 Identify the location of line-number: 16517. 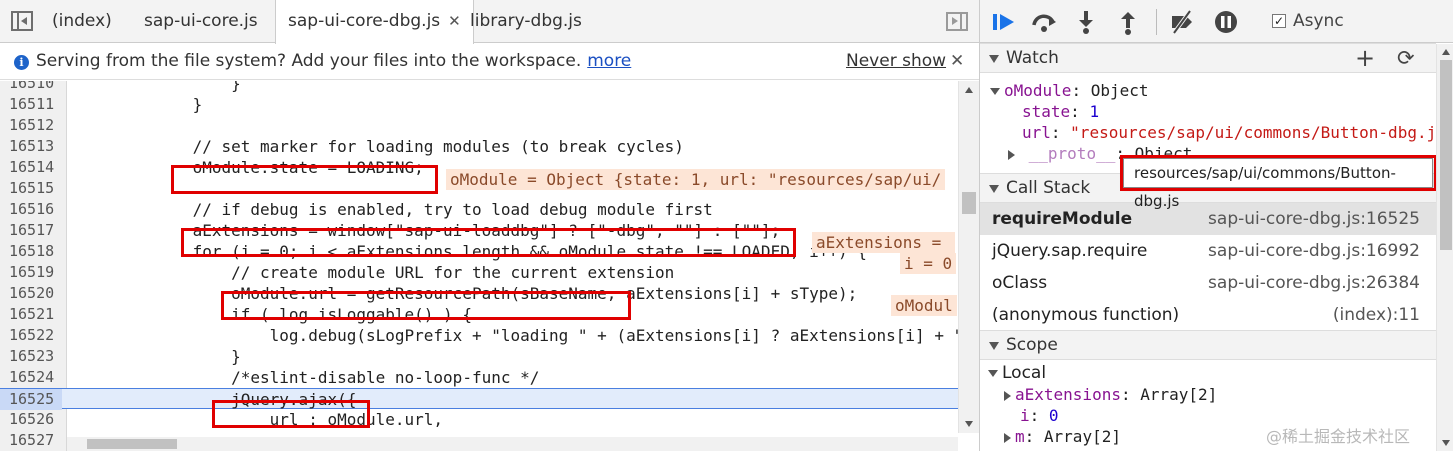
(31, 230).